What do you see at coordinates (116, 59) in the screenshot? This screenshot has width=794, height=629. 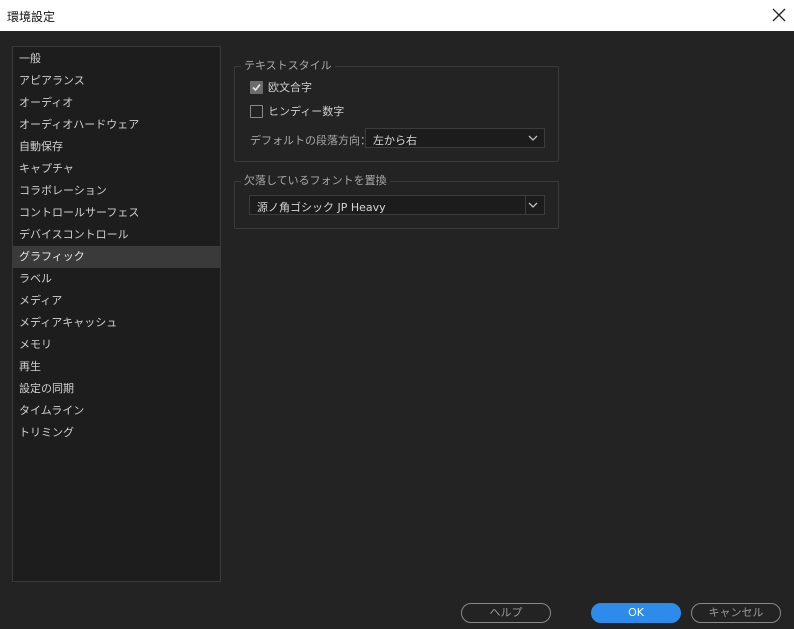 I see `sidebar-item-general: 一般` at bounding box center [116, 59].